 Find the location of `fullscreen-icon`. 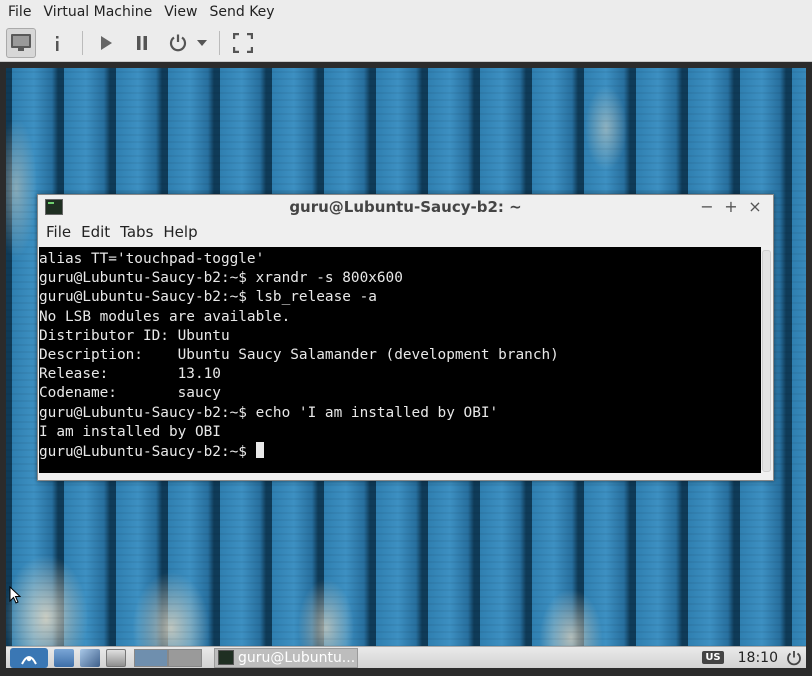

fullscreen-icon is located at coordinates (243, 42).